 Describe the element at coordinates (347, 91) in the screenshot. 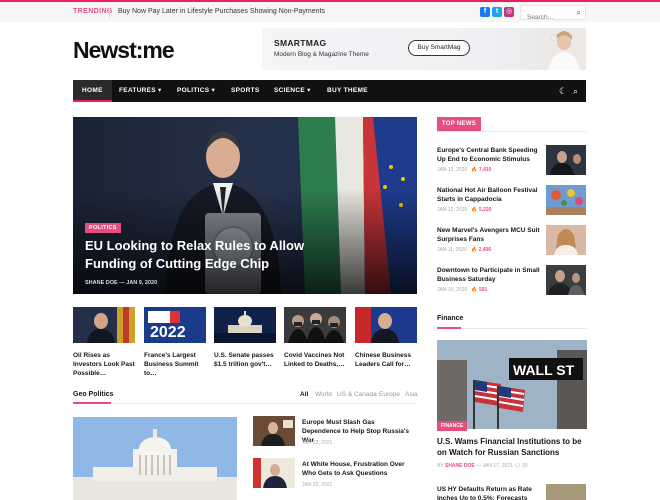

I see `nav-buy-theme: BUY THEME` at that location.